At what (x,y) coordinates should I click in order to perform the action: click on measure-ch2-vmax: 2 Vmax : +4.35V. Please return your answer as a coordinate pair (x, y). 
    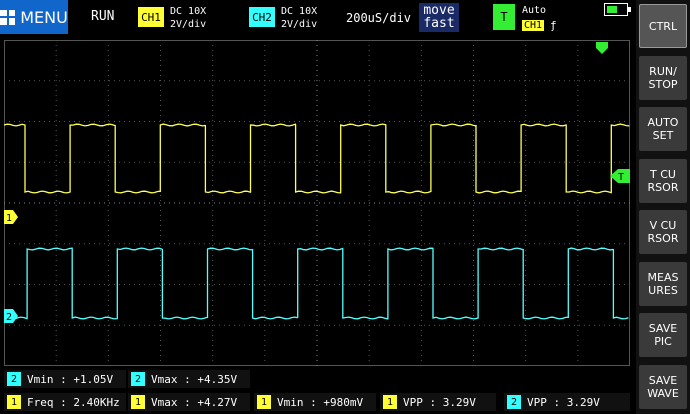
    Looking at the image, I should click on (189, 379).